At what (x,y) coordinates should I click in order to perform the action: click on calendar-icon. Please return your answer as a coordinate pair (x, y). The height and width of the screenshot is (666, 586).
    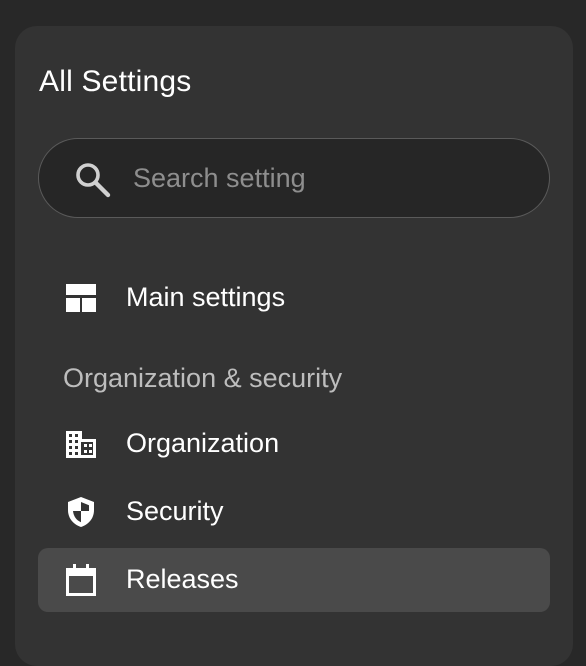
    Looking at the image, I should click on (81, 580).